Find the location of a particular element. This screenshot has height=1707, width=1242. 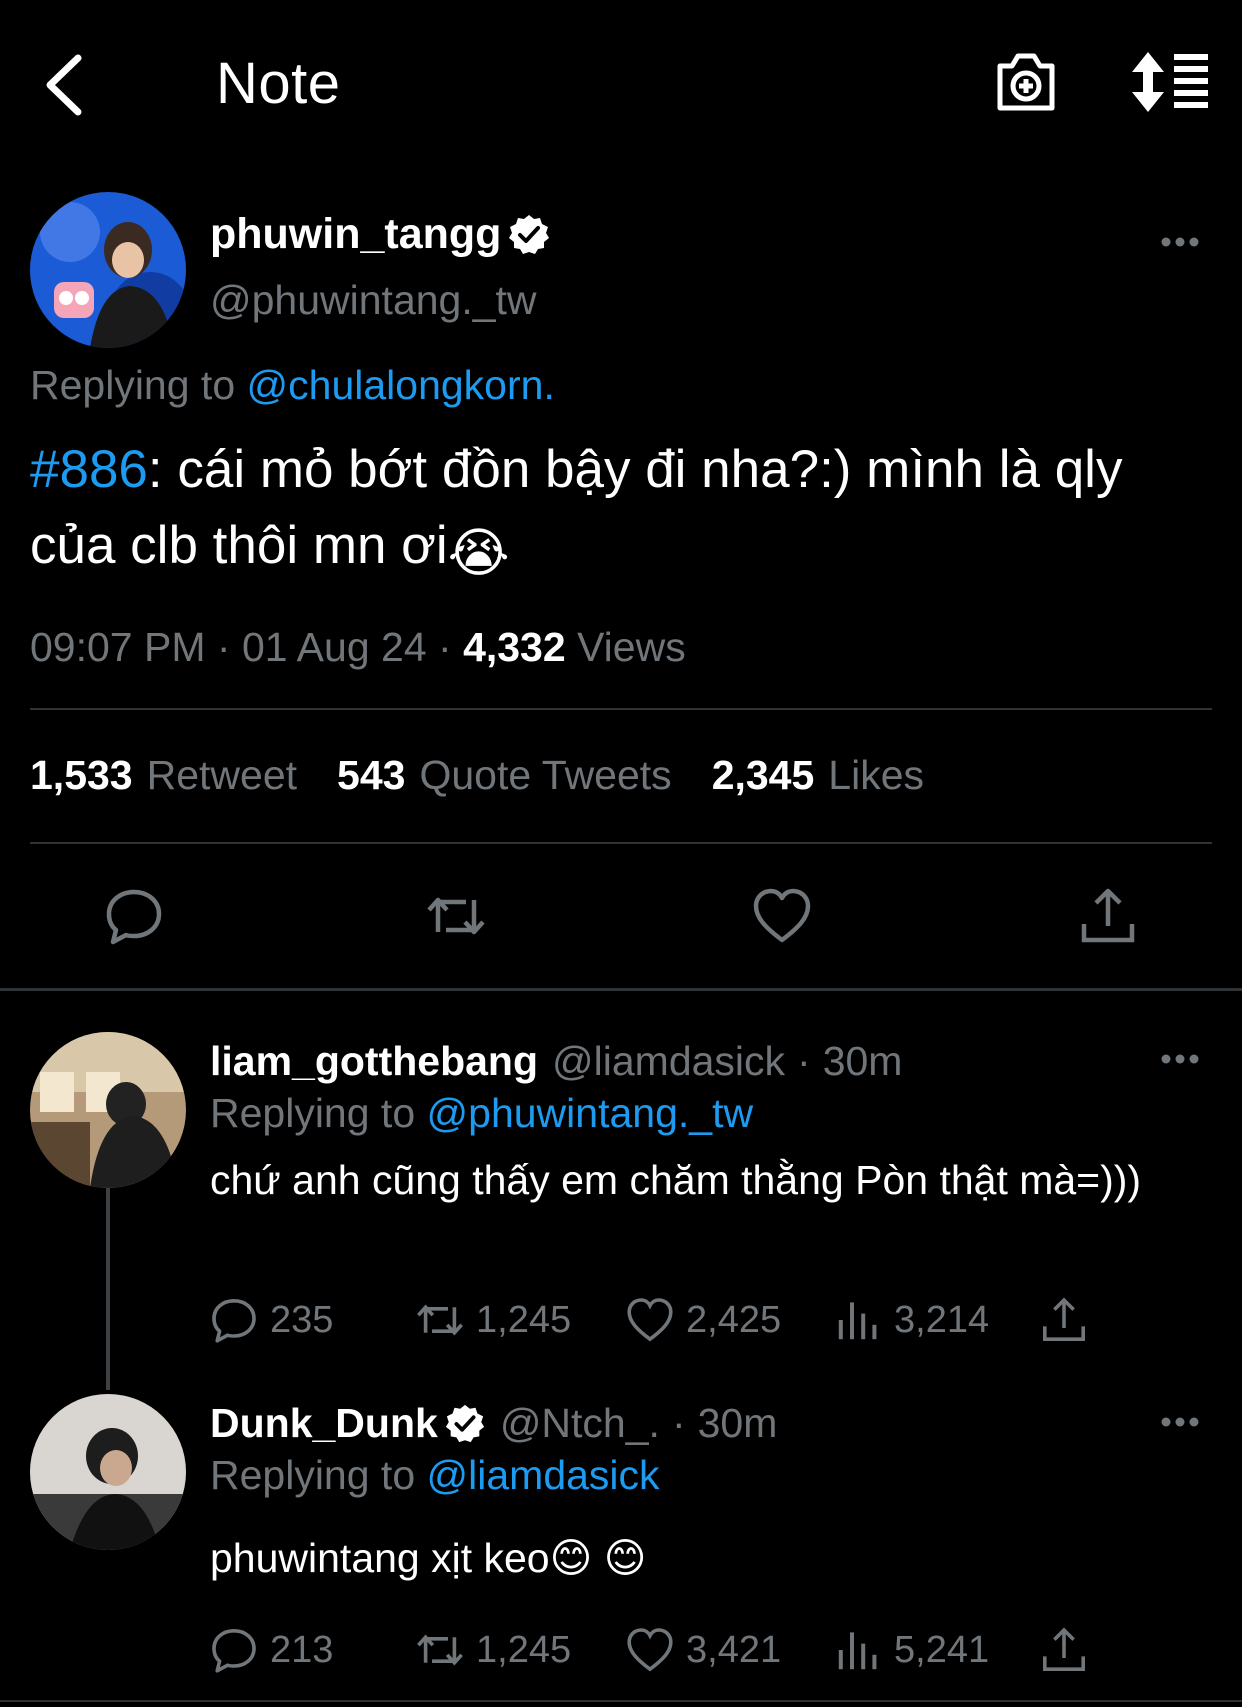

reply-display-name: liam_gotthebang is located at coordinates (374, 1061).